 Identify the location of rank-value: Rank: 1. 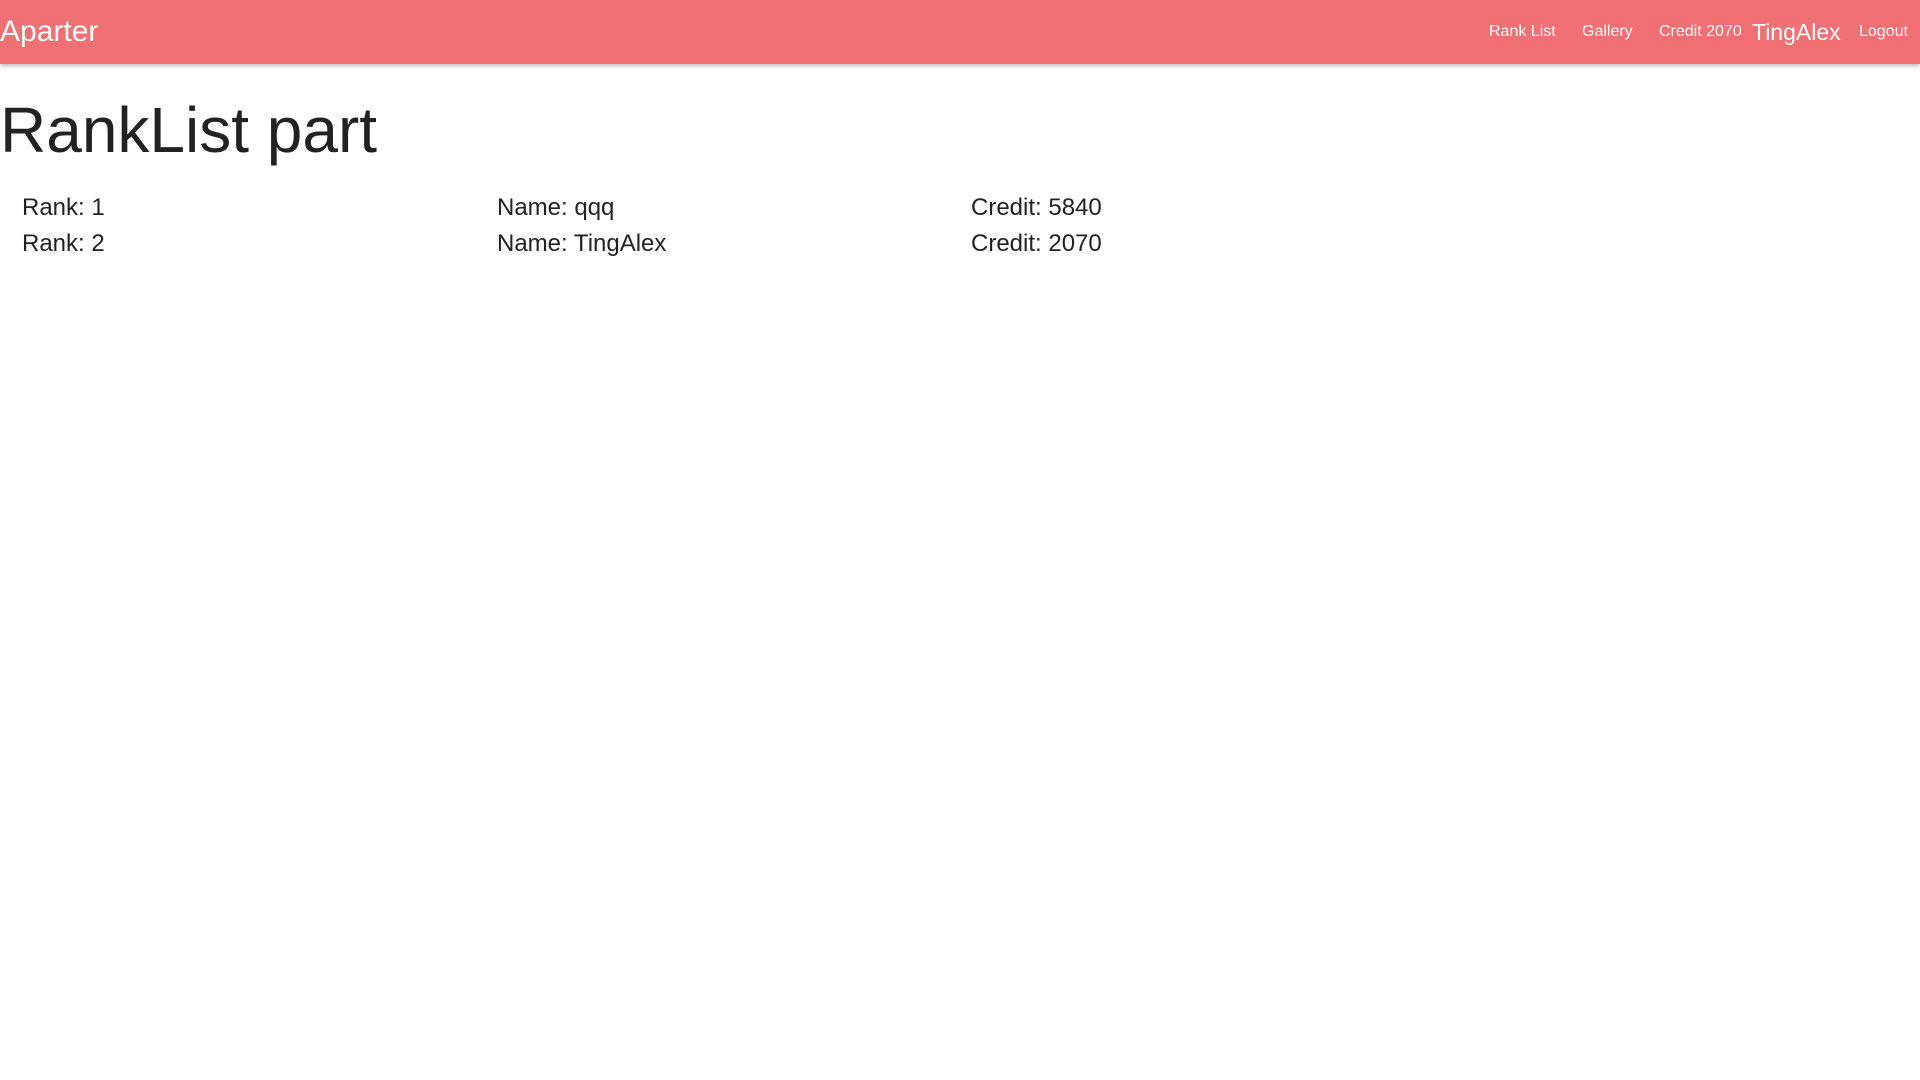
(63, 207).